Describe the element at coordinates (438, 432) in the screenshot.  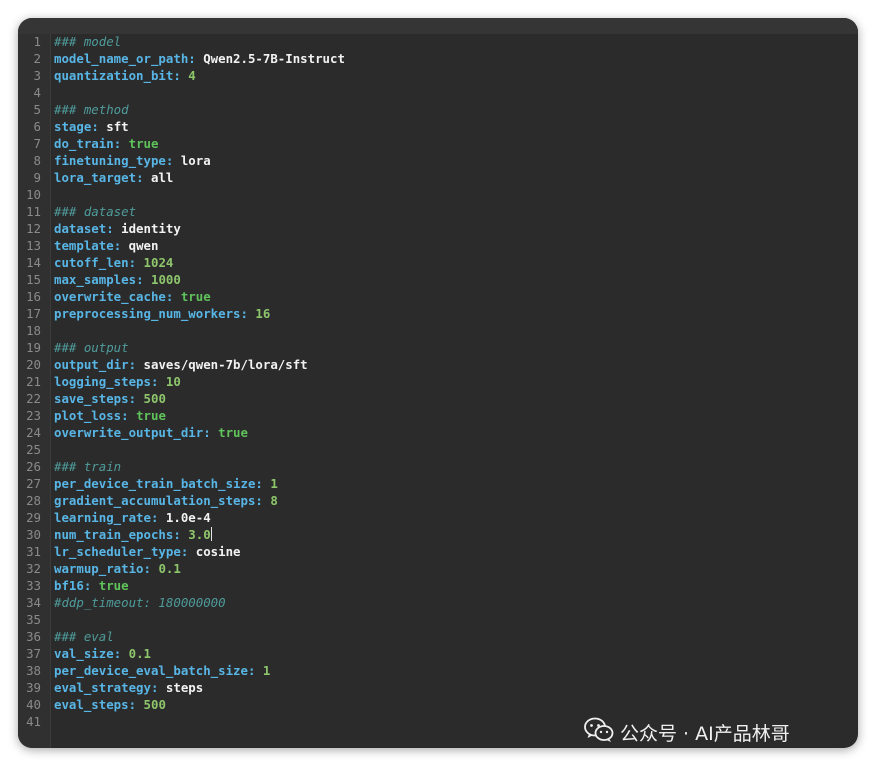
I see `code-line: 24 overwrite_output_dir: true` at that location.